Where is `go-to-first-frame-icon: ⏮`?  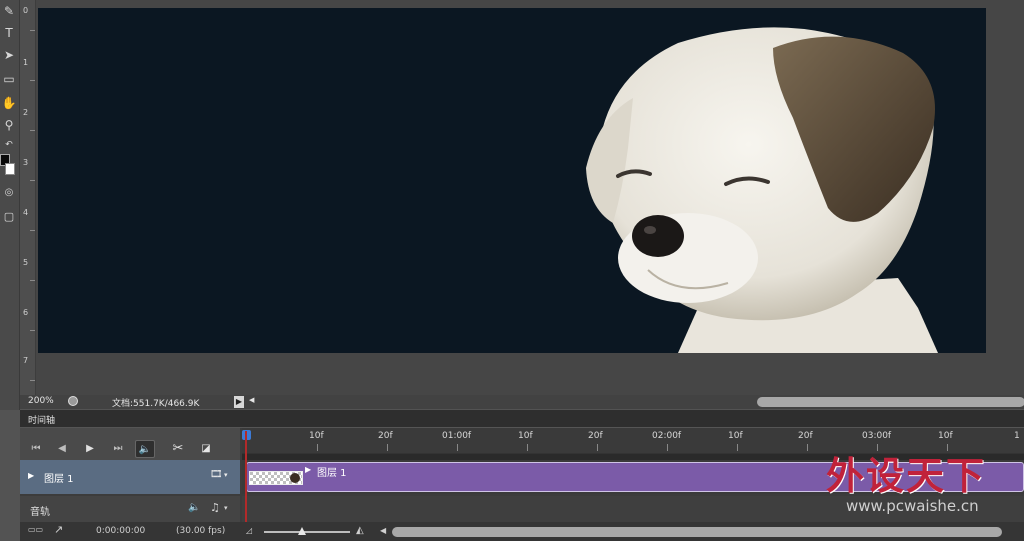
go-to-first-frame-icon: ⏮ is located at coordinates (36, 449).